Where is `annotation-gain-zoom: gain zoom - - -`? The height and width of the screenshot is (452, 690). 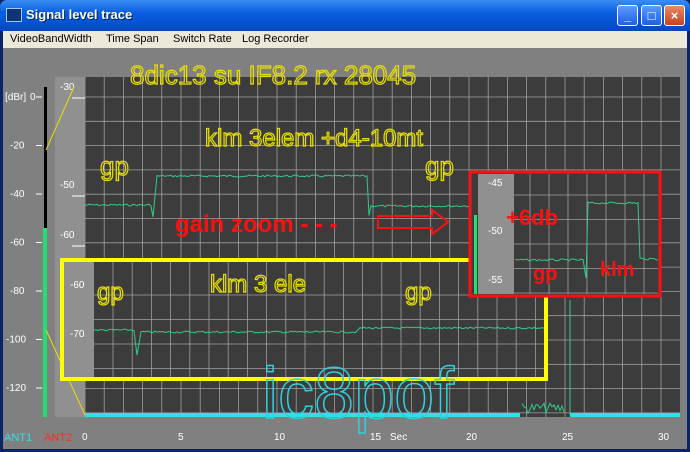
annotation-gain-zoom: gain zoom - - - is located at coordinates (256, 224).